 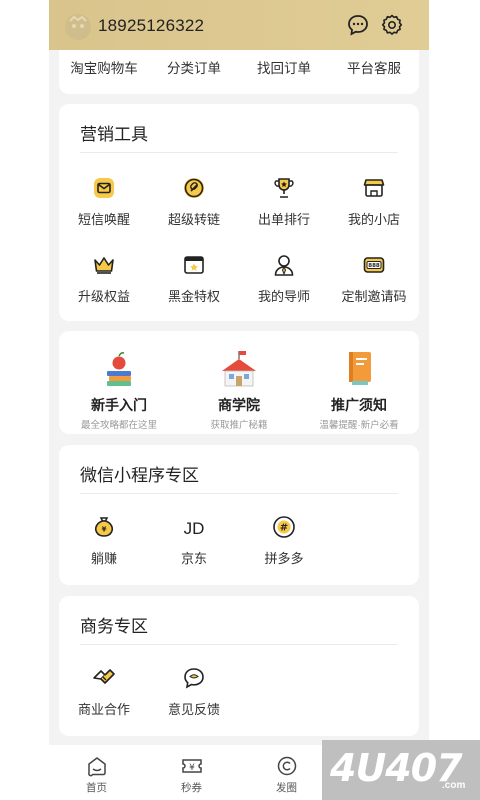 I want to click on home-icon, so click(x=96, y=767).